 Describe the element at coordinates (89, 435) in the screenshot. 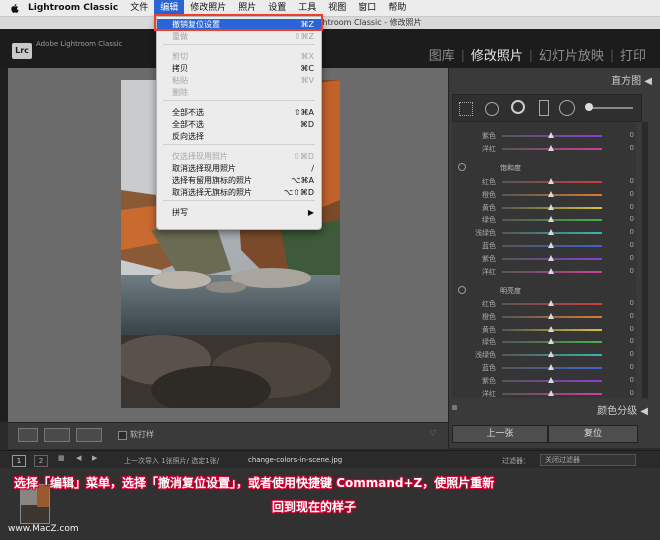

I see `before-after-swap-button` at that location.